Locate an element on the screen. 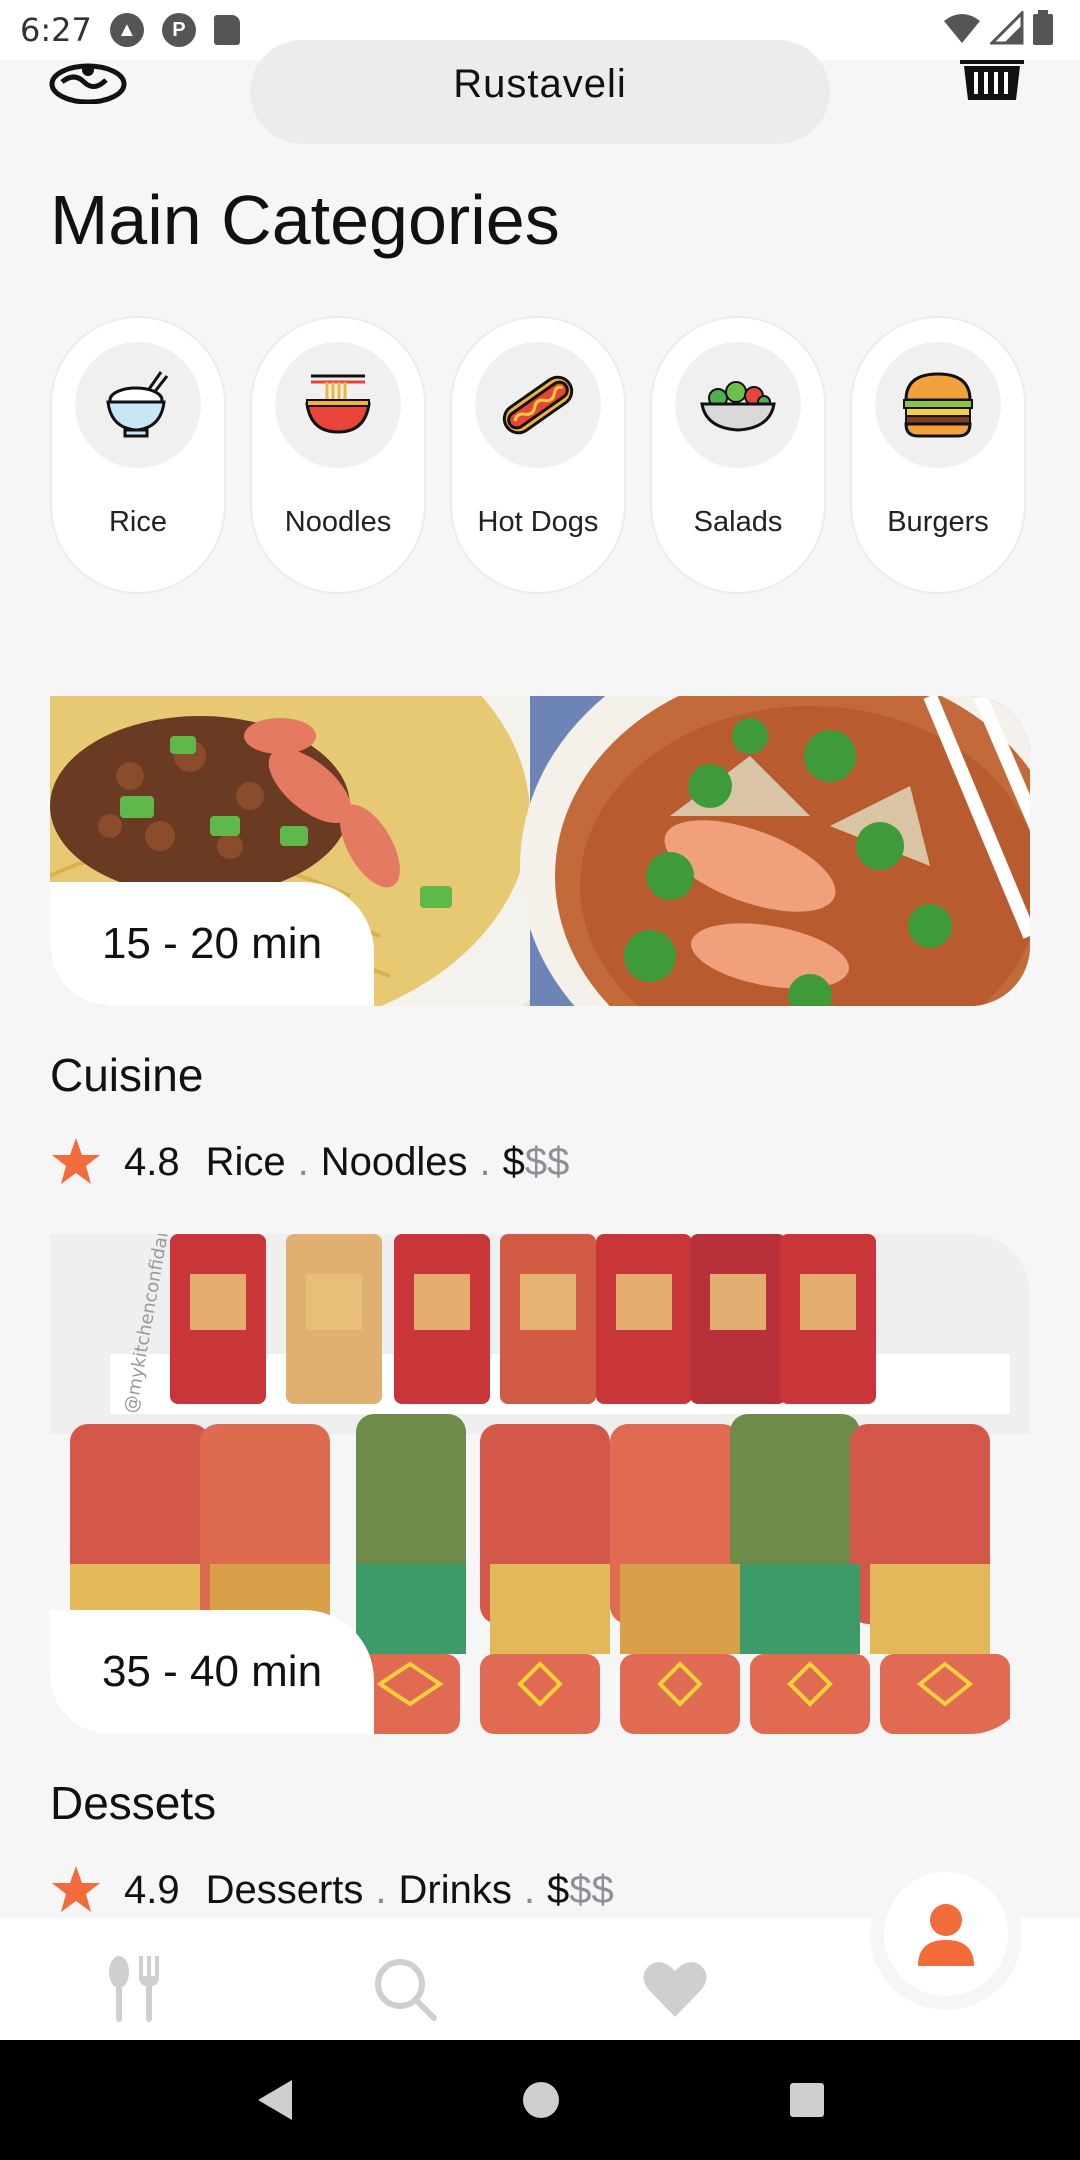 This screenshot has height=2160, width=1080. profile-fab-container is located at coordinates (946, 1934).